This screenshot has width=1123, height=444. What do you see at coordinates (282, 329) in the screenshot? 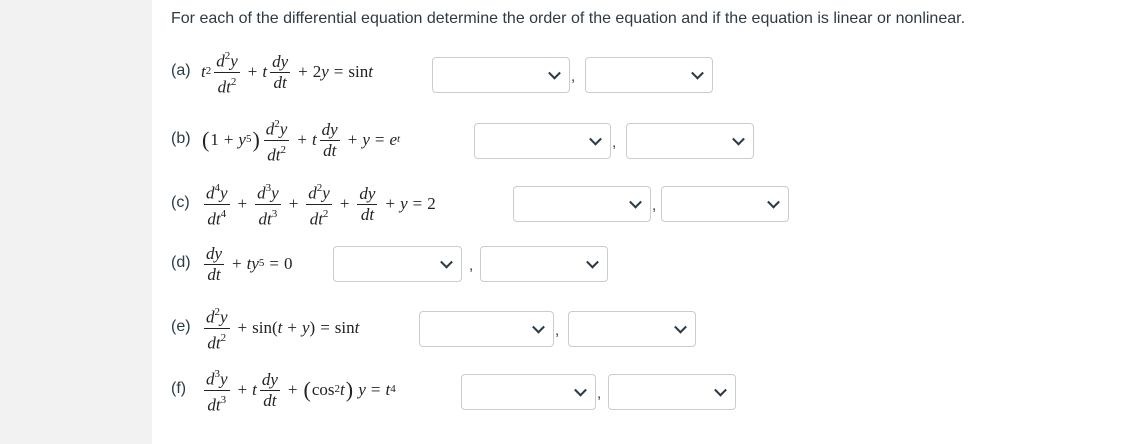
I see `equation-e: d2y dt2 + sin(t + y) = sin t` at bounding box center [282, 329].